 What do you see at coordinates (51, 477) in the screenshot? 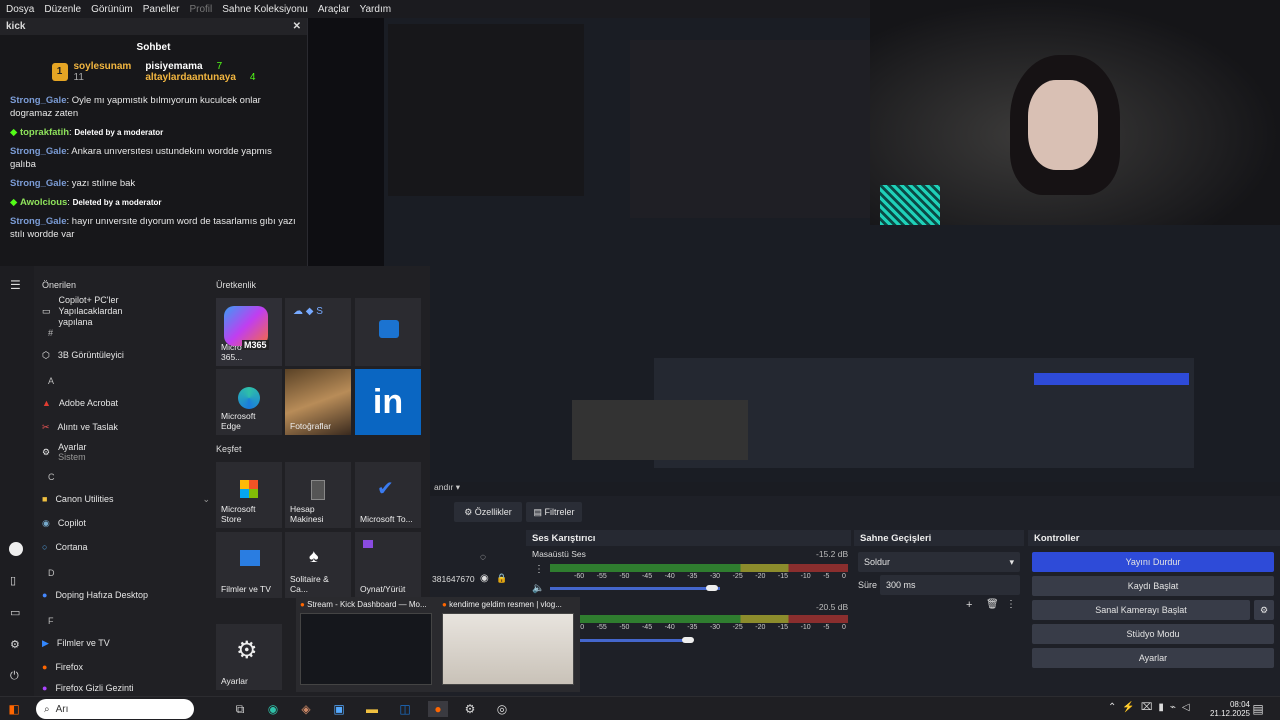
I see `letter-header: C` at bounding box center [51, 477].